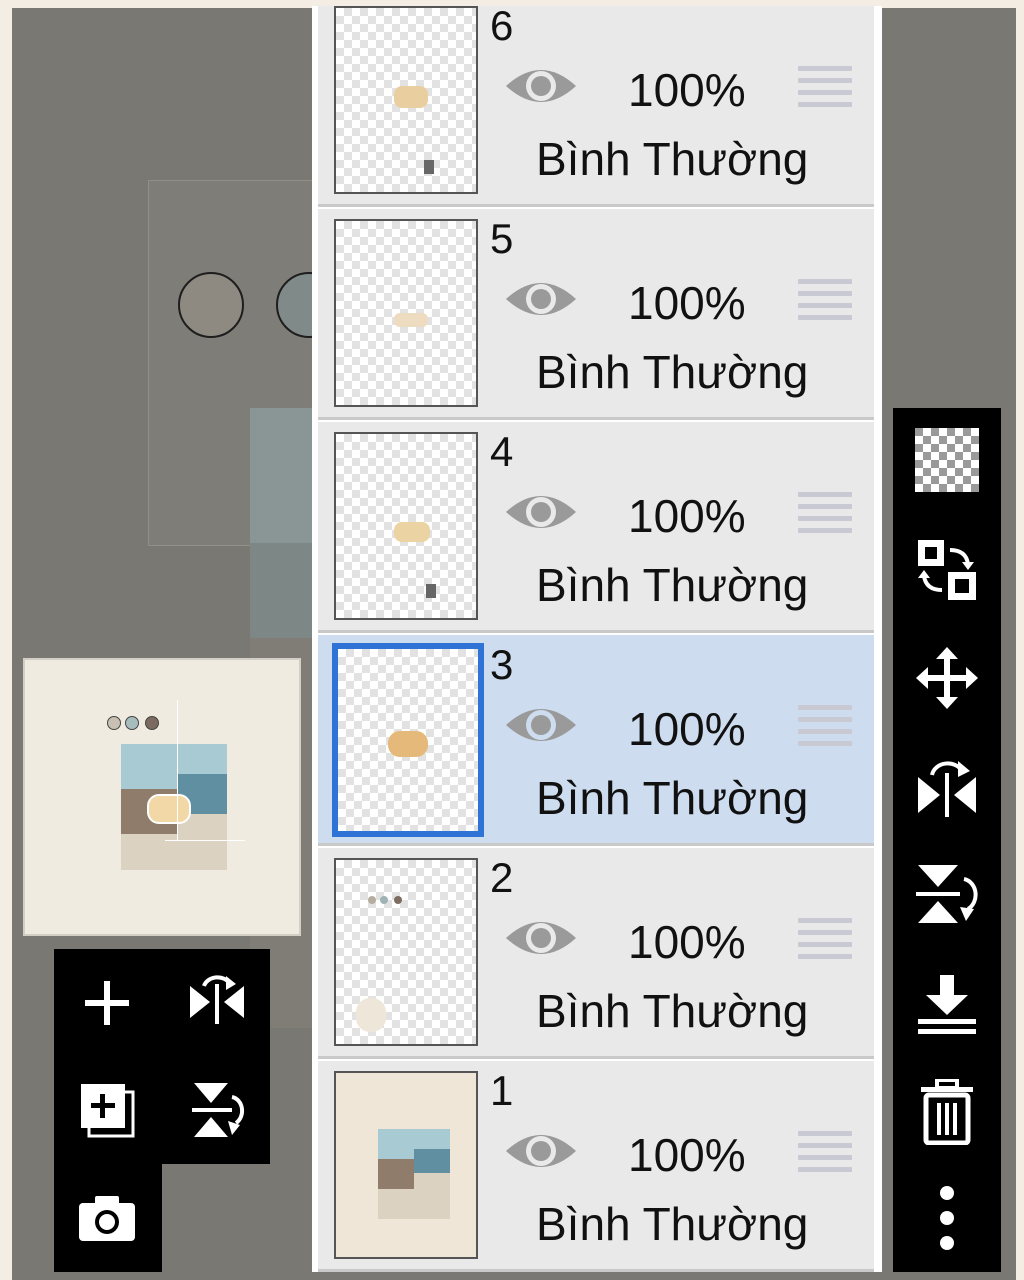 Image resolution: width=1024 pixels, height=1280 pixels. Describe the element at coordinates (502, 1090) in the screenshot. I see `layer-number: 1` at that location.